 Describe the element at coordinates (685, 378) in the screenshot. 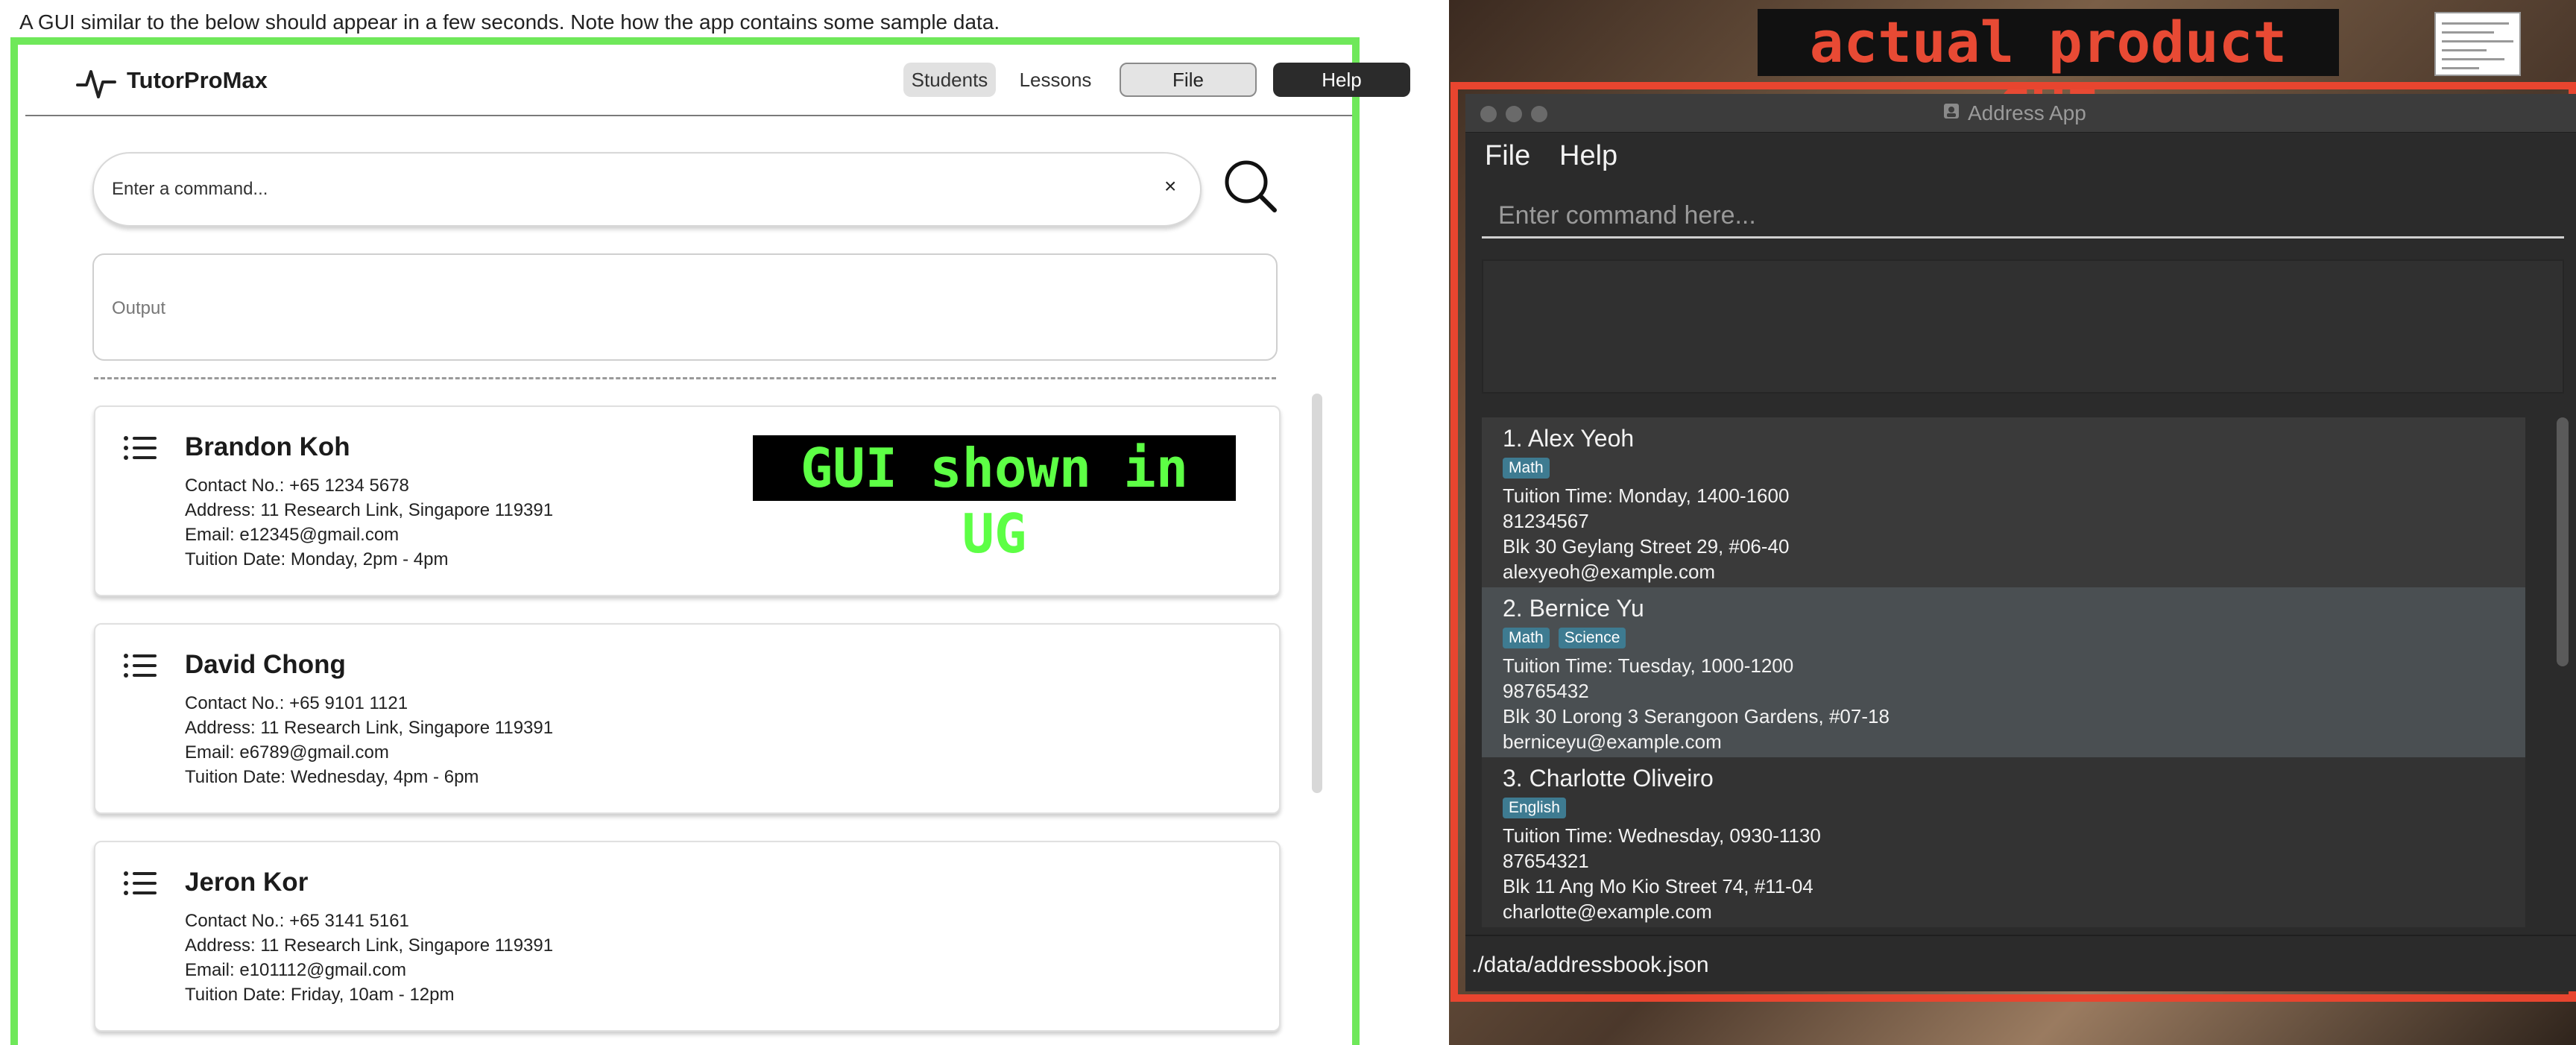

I see `divider` at that location.